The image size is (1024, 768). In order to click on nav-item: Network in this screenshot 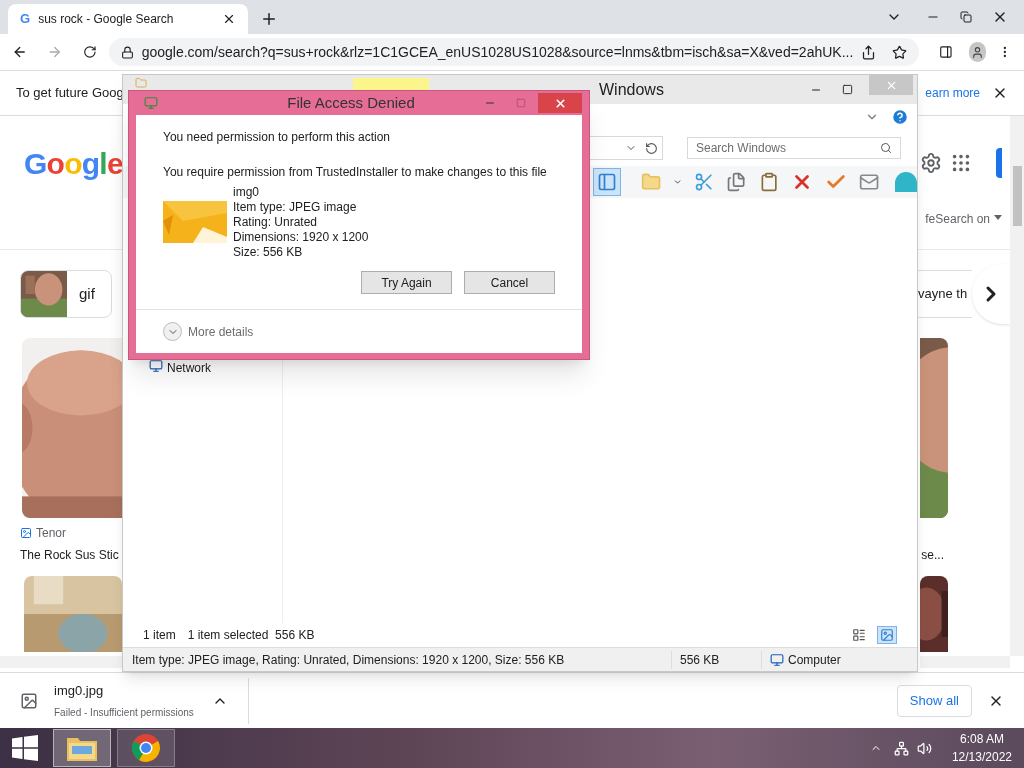, I will do `click(189, 368)`.